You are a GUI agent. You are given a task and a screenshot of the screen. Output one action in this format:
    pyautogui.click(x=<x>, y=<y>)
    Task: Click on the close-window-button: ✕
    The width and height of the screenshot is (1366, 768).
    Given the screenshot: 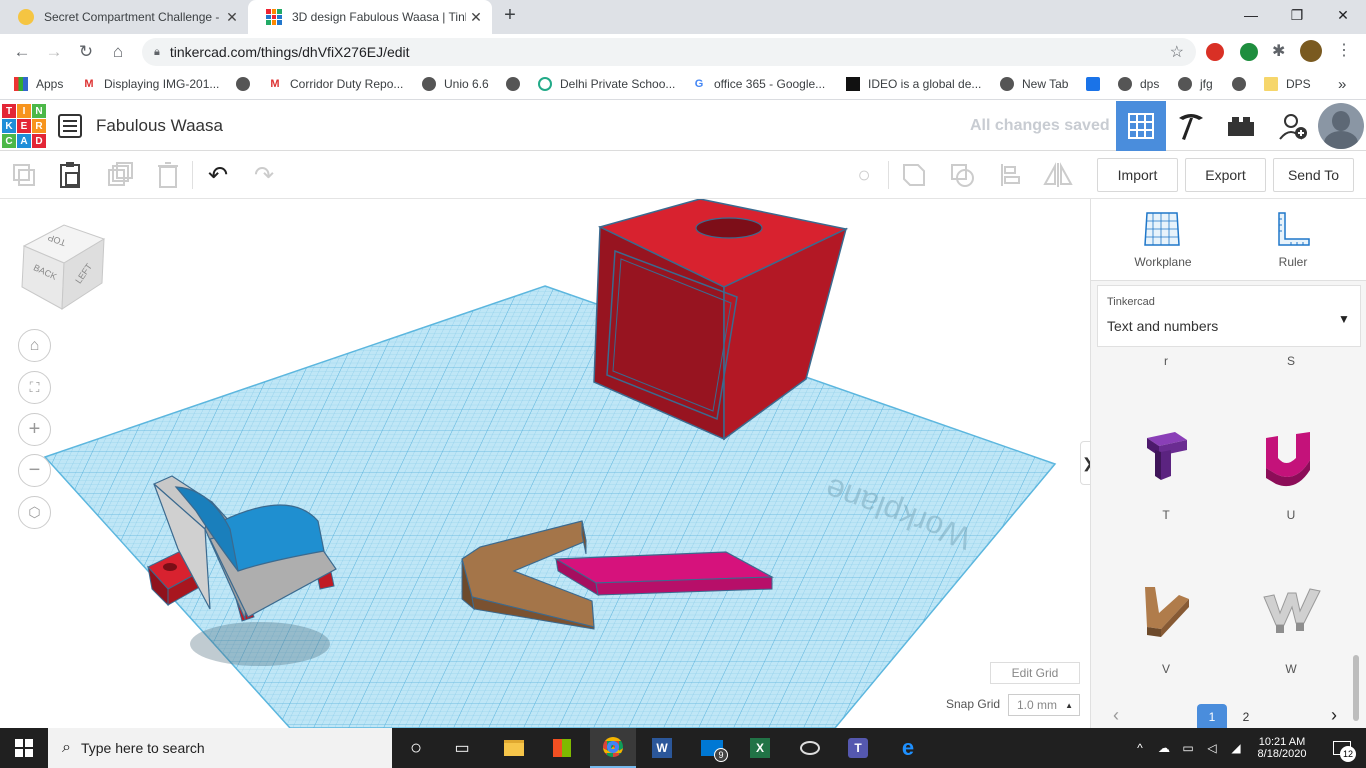 What is the action you would take?
    pyautogui.click(x=1343, y=15)
    